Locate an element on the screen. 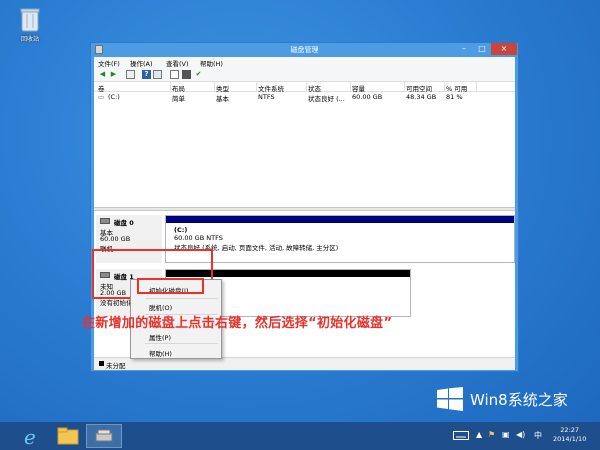  recycle-bin-icon is located at coordinates (30, 19).